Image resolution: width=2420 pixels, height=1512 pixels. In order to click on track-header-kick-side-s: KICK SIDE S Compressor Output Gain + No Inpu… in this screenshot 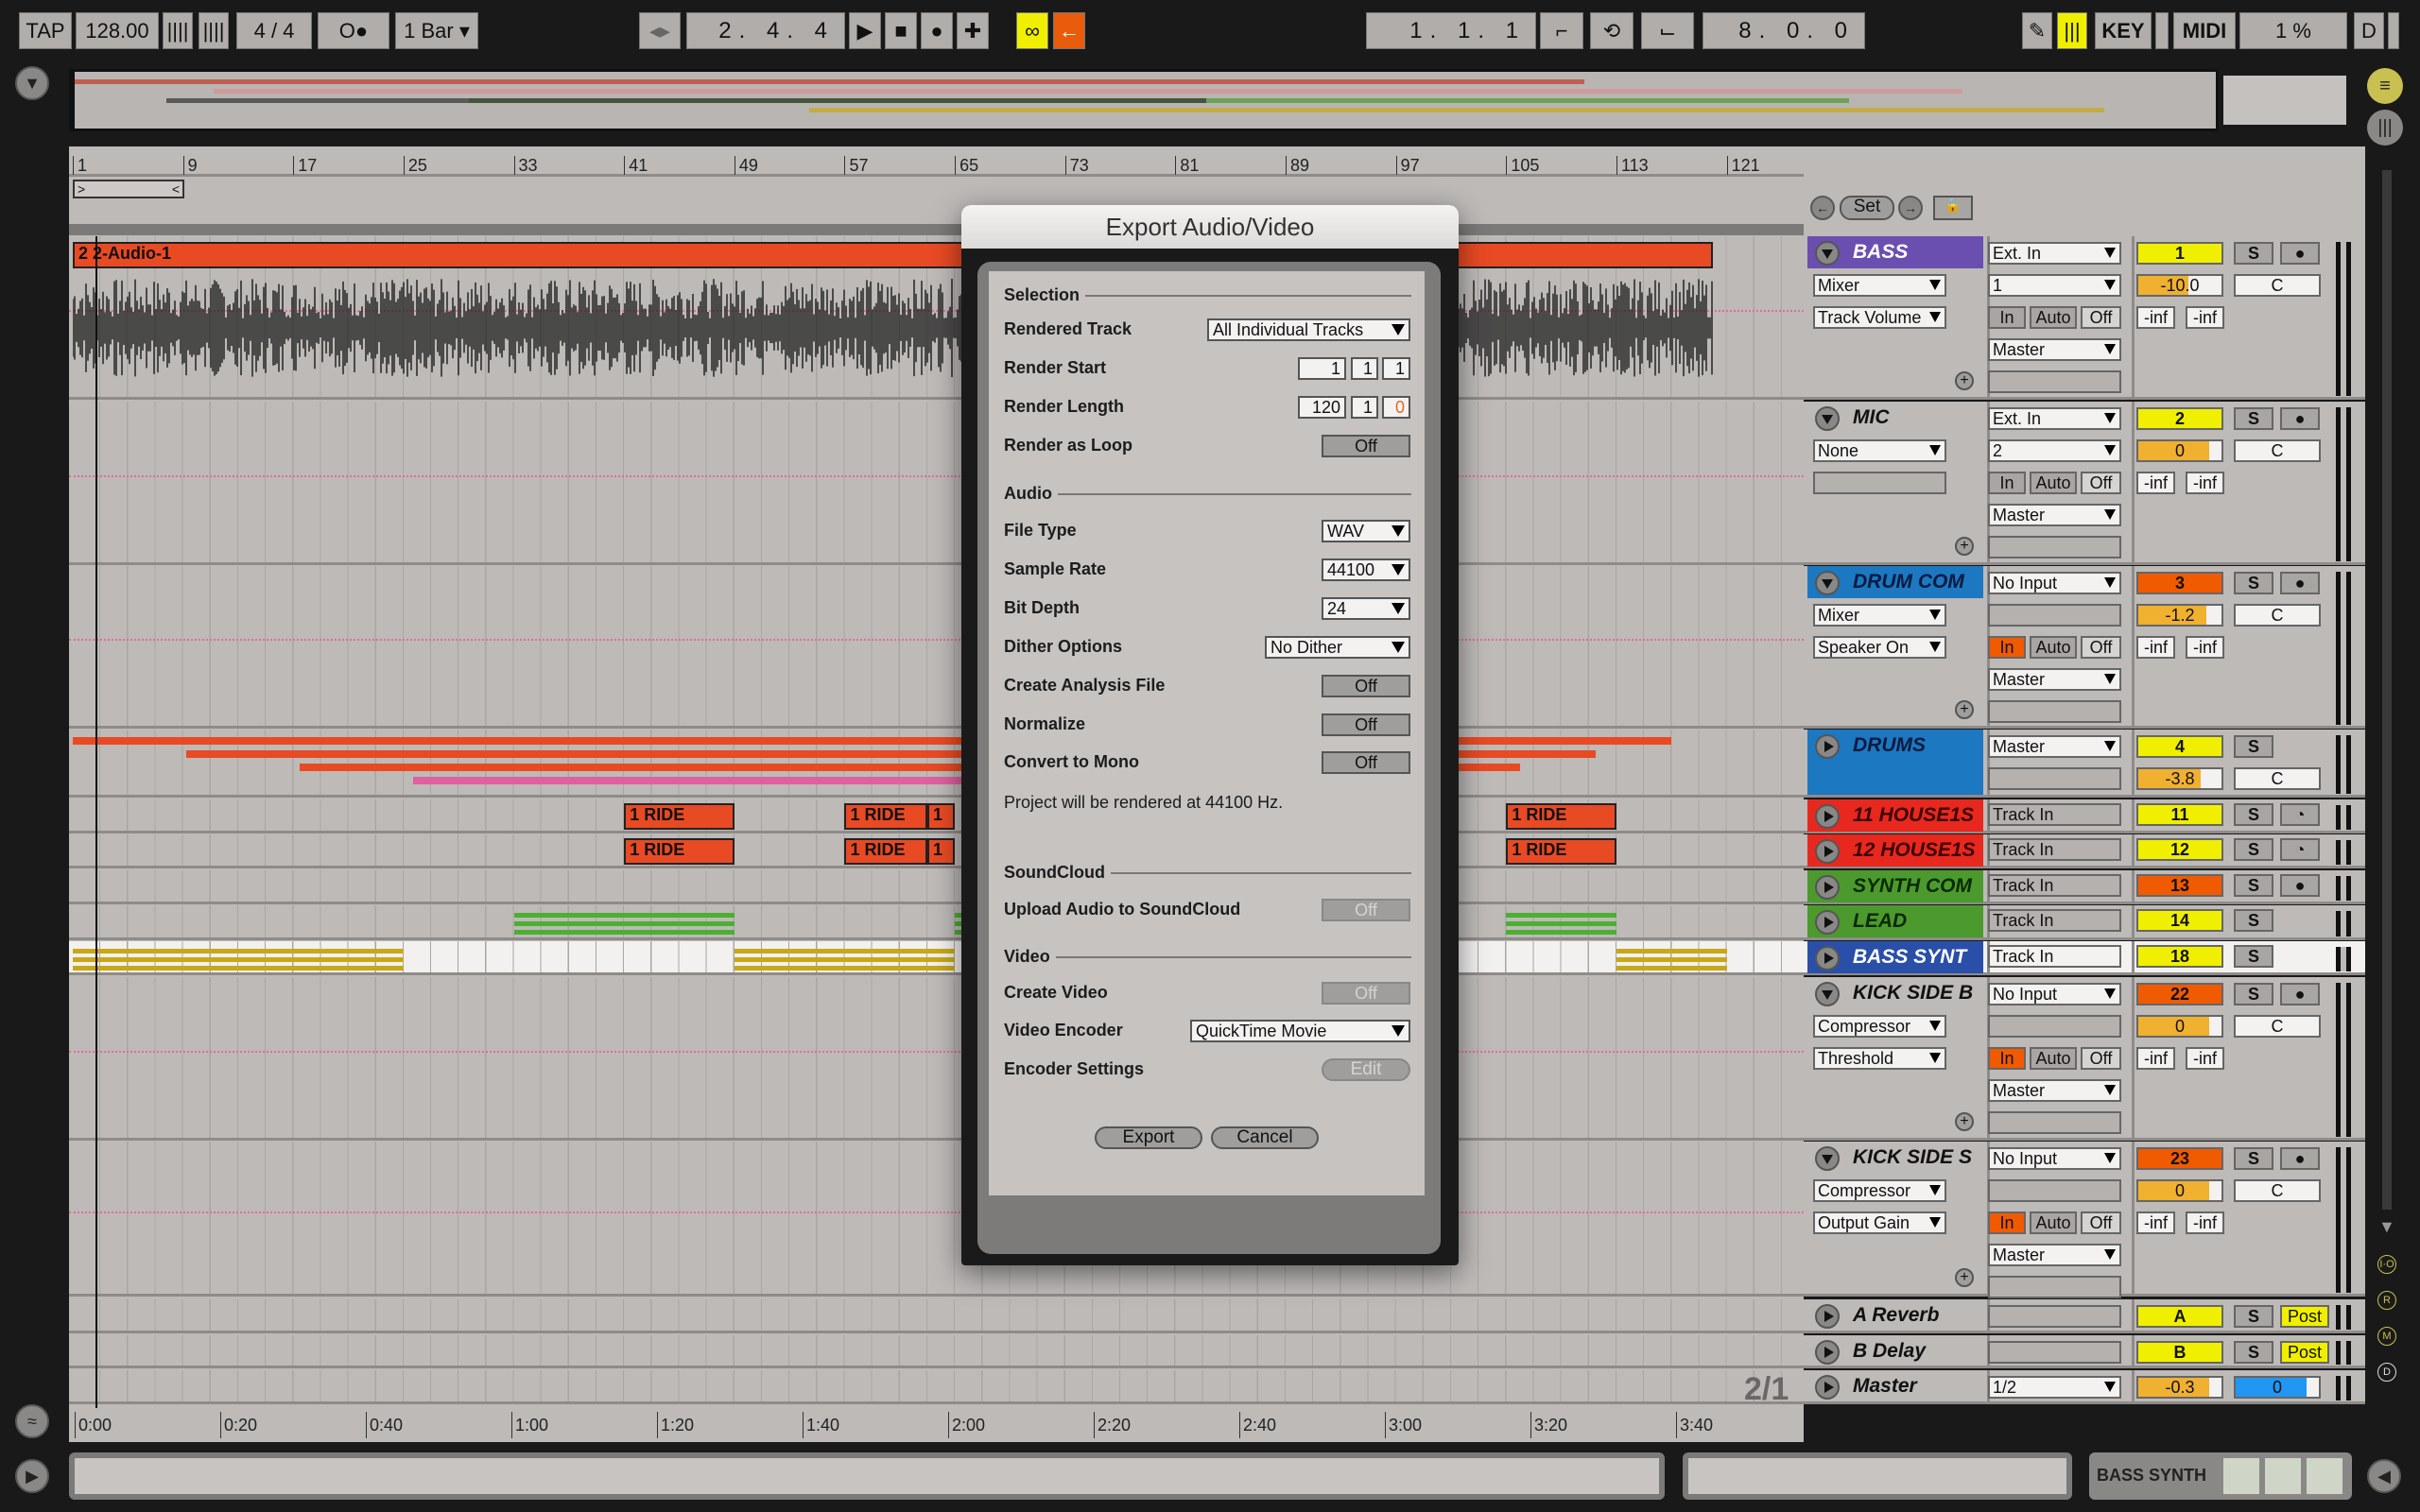, I will do `click(2084, 1220)`.